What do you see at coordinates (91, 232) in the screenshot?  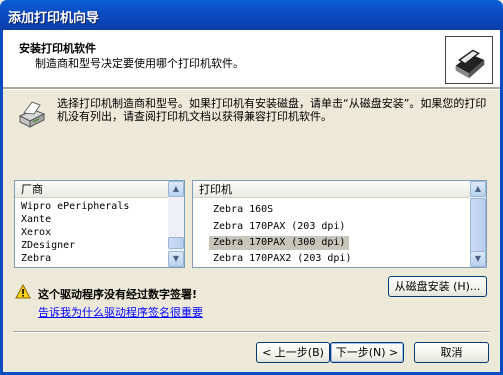 I see `list-item: Xerox` at bounding box center [91, 232].